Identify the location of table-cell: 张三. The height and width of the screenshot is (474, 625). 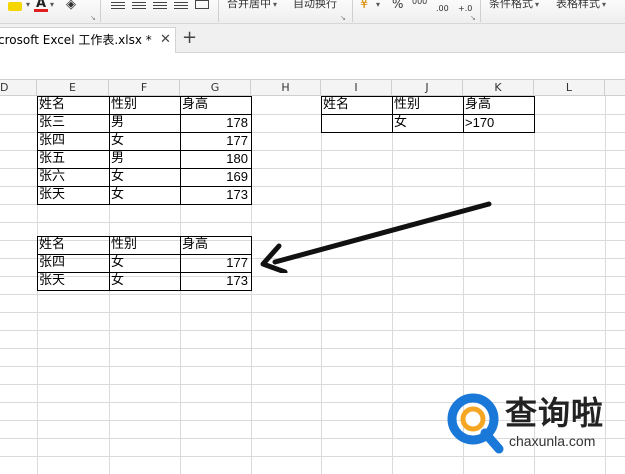
(73, 123).